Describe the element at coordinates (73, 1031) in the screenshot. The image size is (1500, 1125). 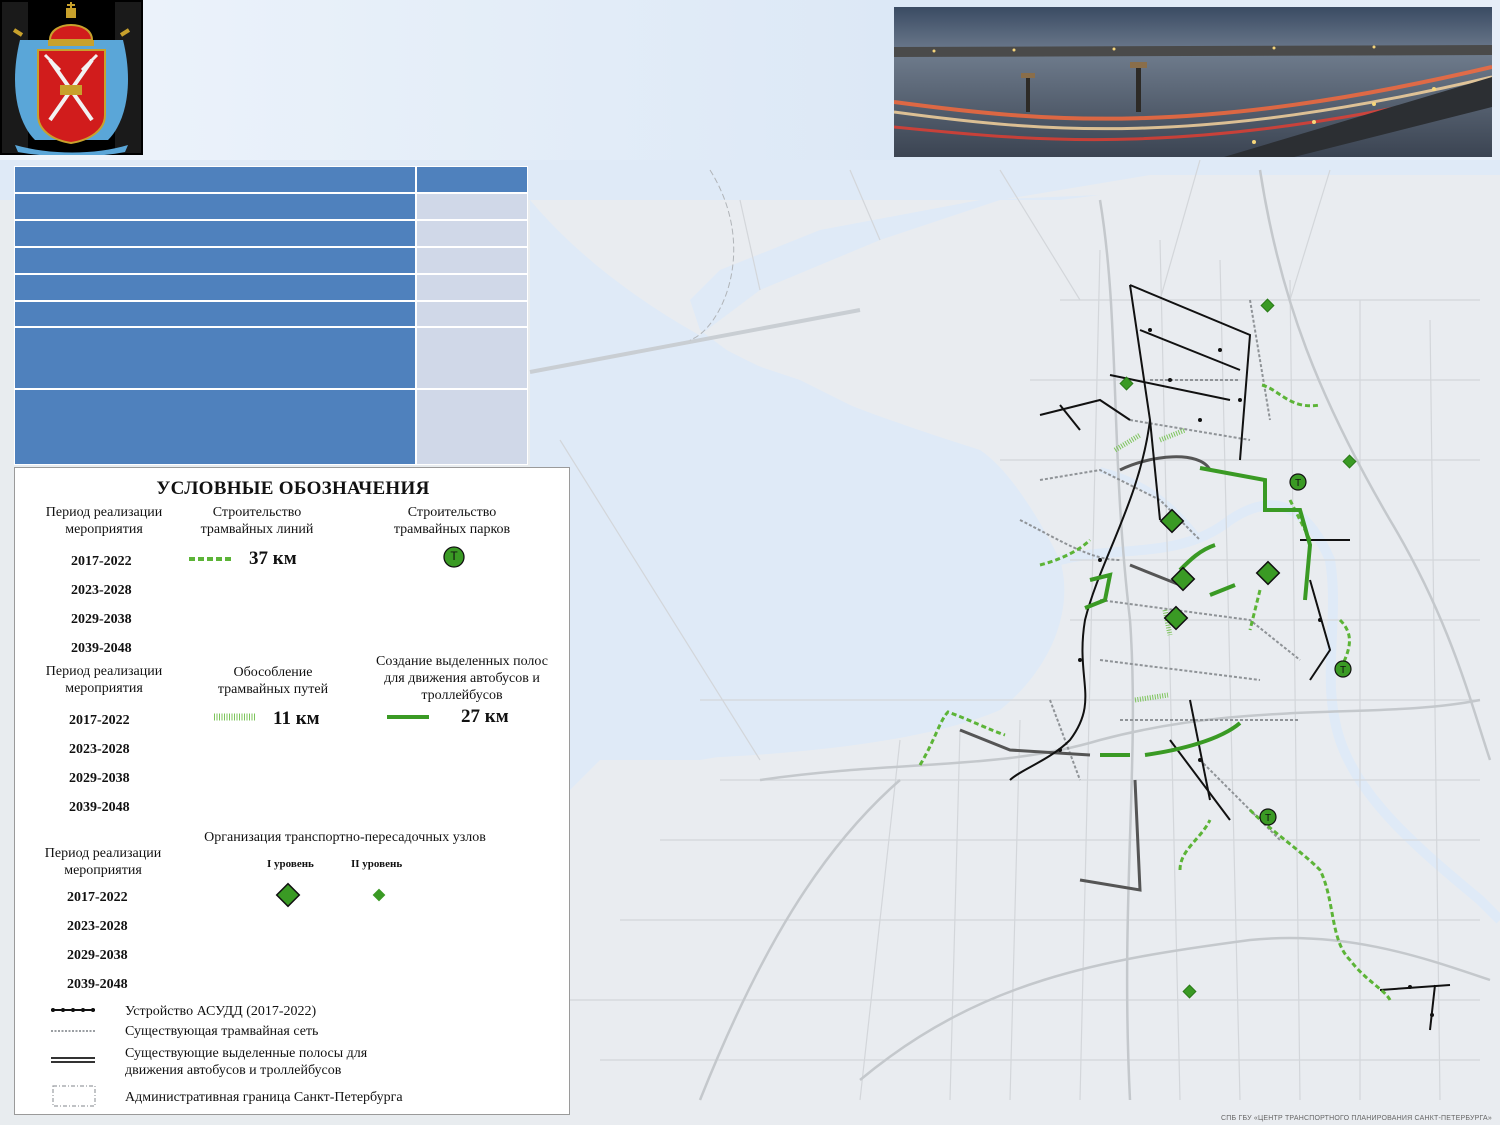
I see `existing-tram-symbol` at that location.